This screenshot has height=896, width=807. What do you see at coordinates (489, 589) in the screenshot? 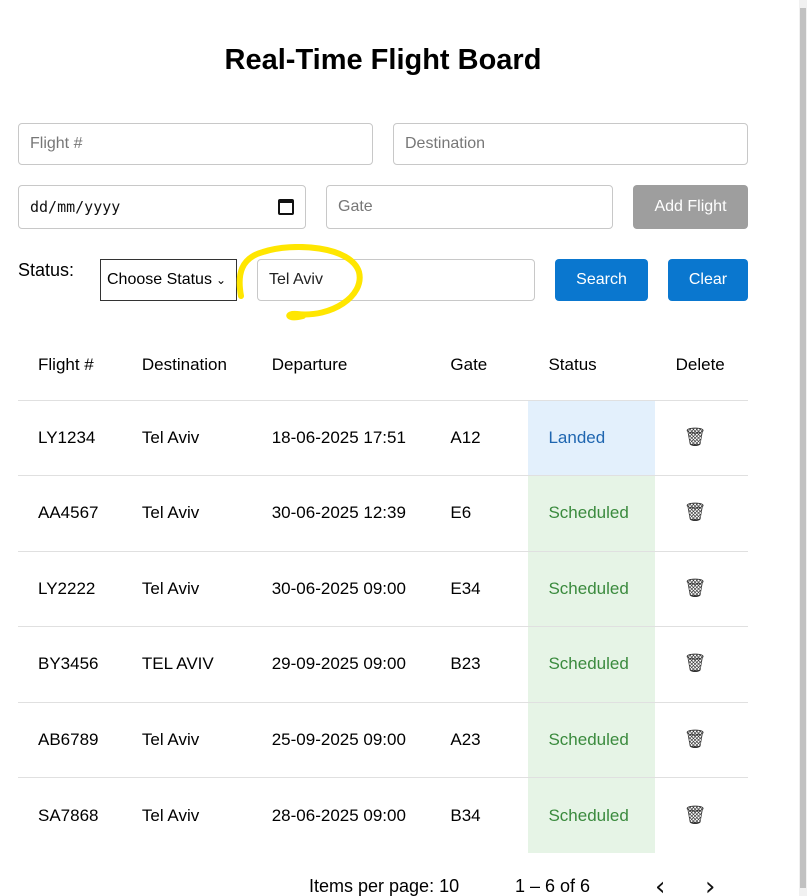
I see `cell-gate: E34` at bounding box center [489, 589].